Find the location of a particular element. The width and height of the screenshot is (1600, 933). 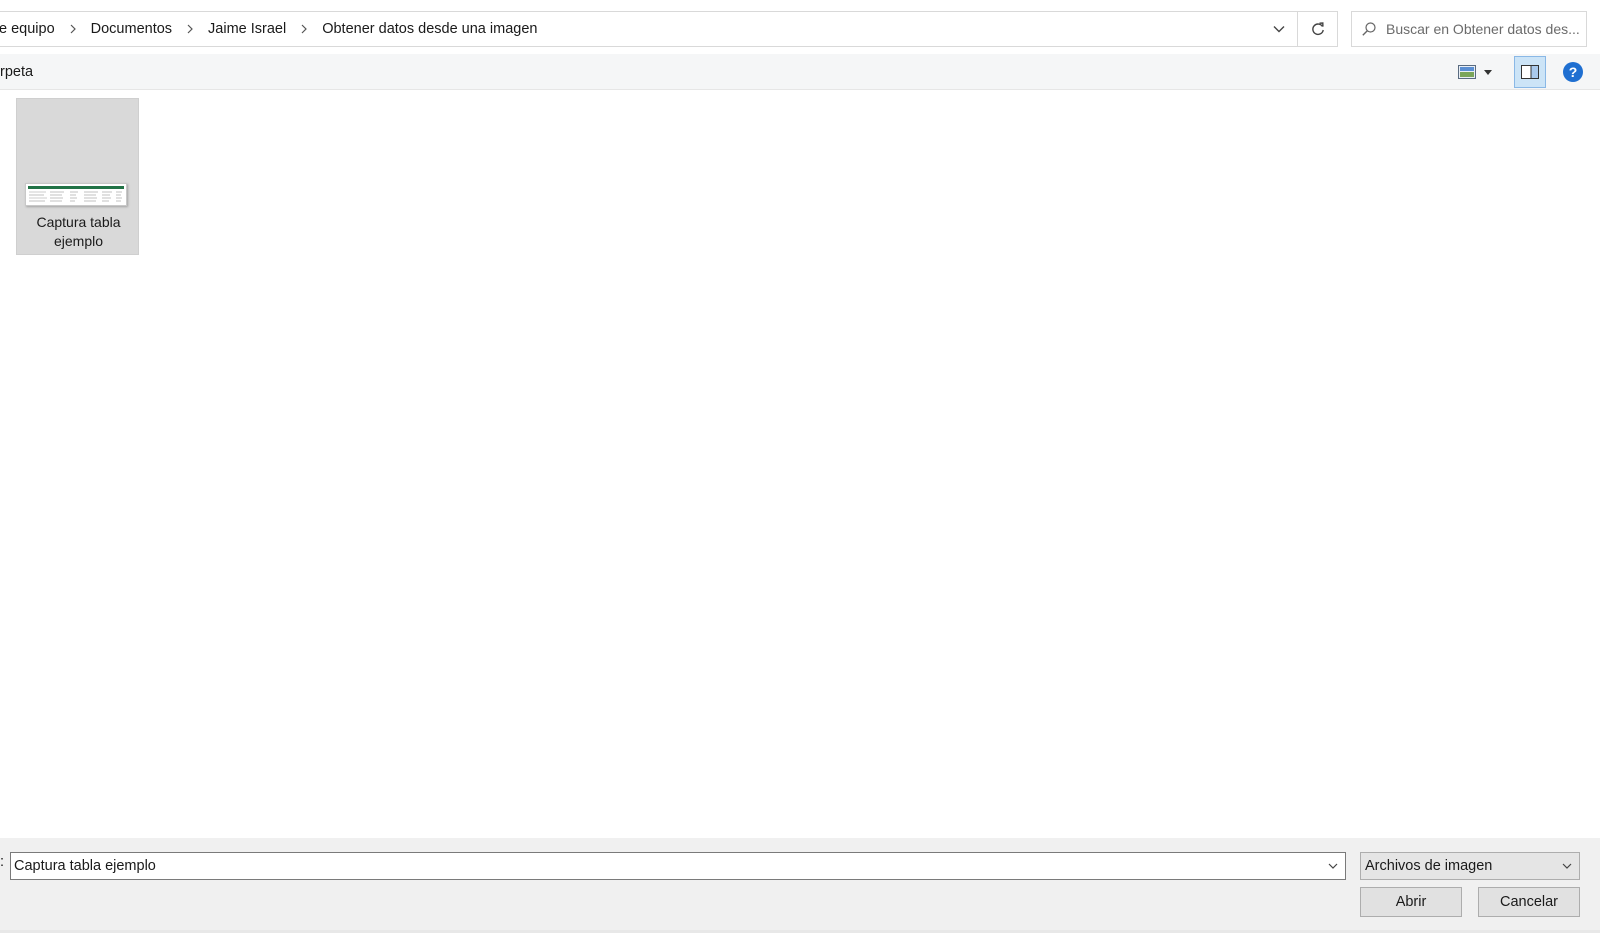

preview-pane-icon is located at coordinates (1530, 72).